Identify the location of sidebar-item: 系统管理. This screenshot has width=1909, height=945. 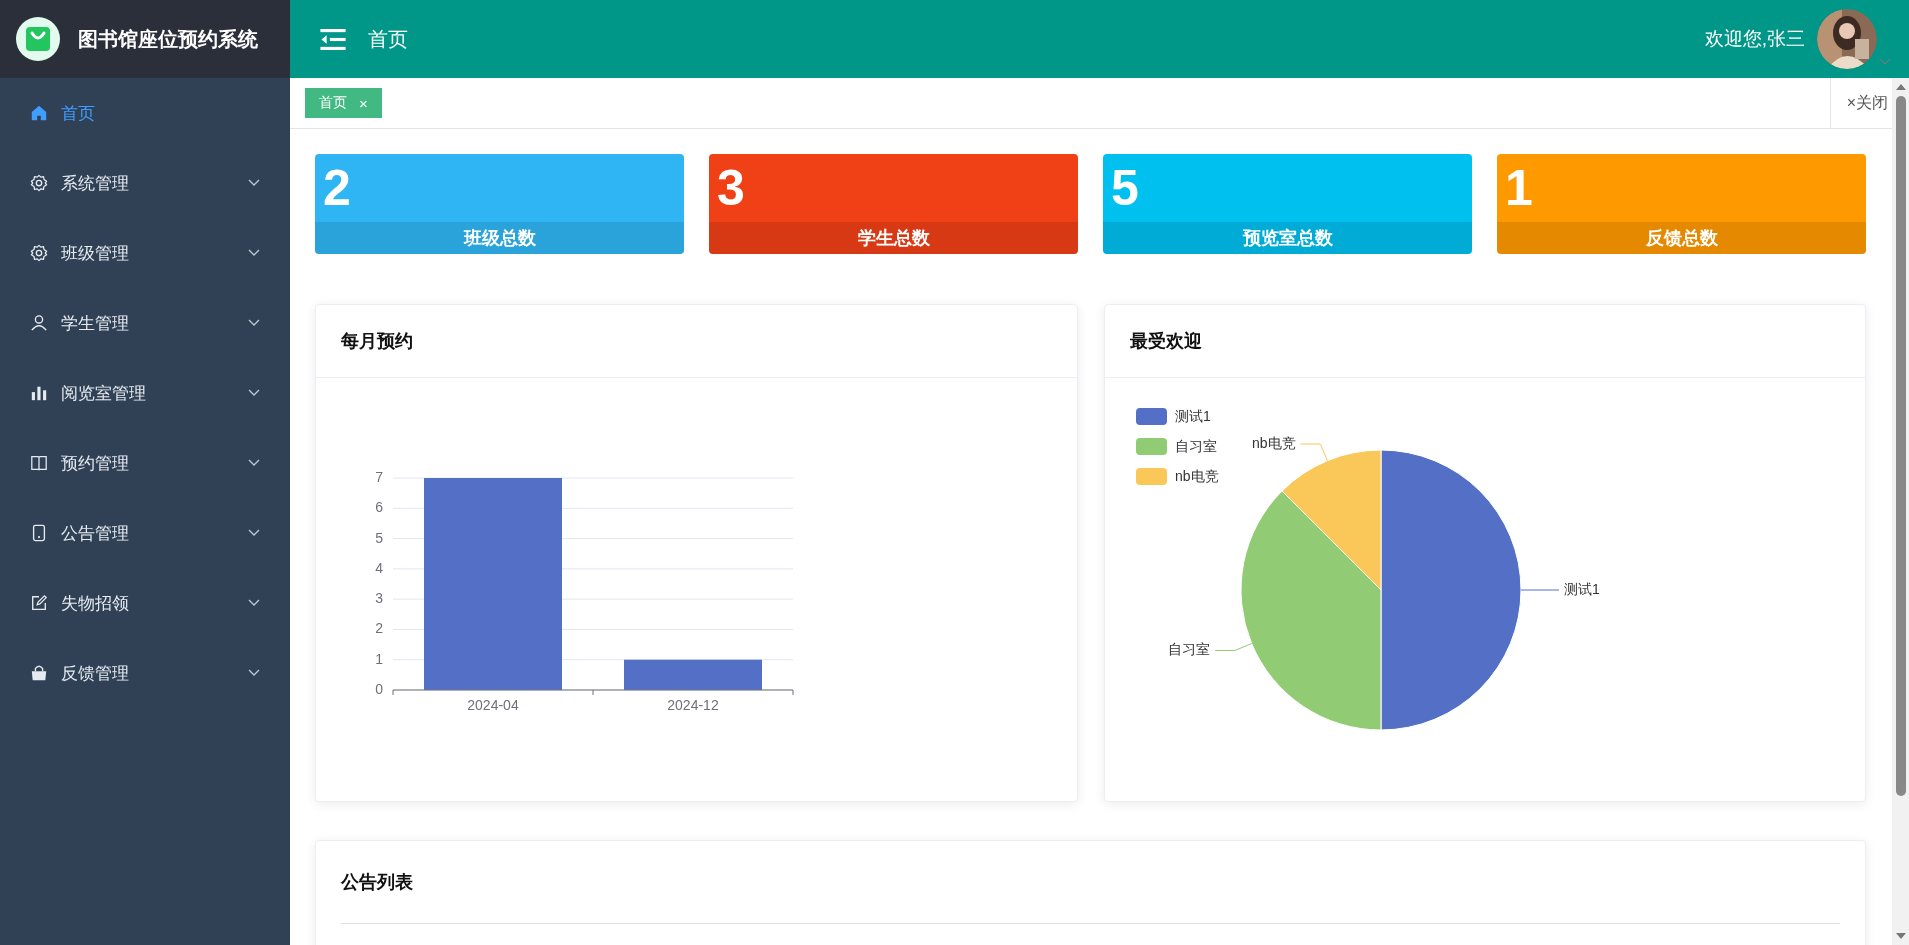
(145, 183).